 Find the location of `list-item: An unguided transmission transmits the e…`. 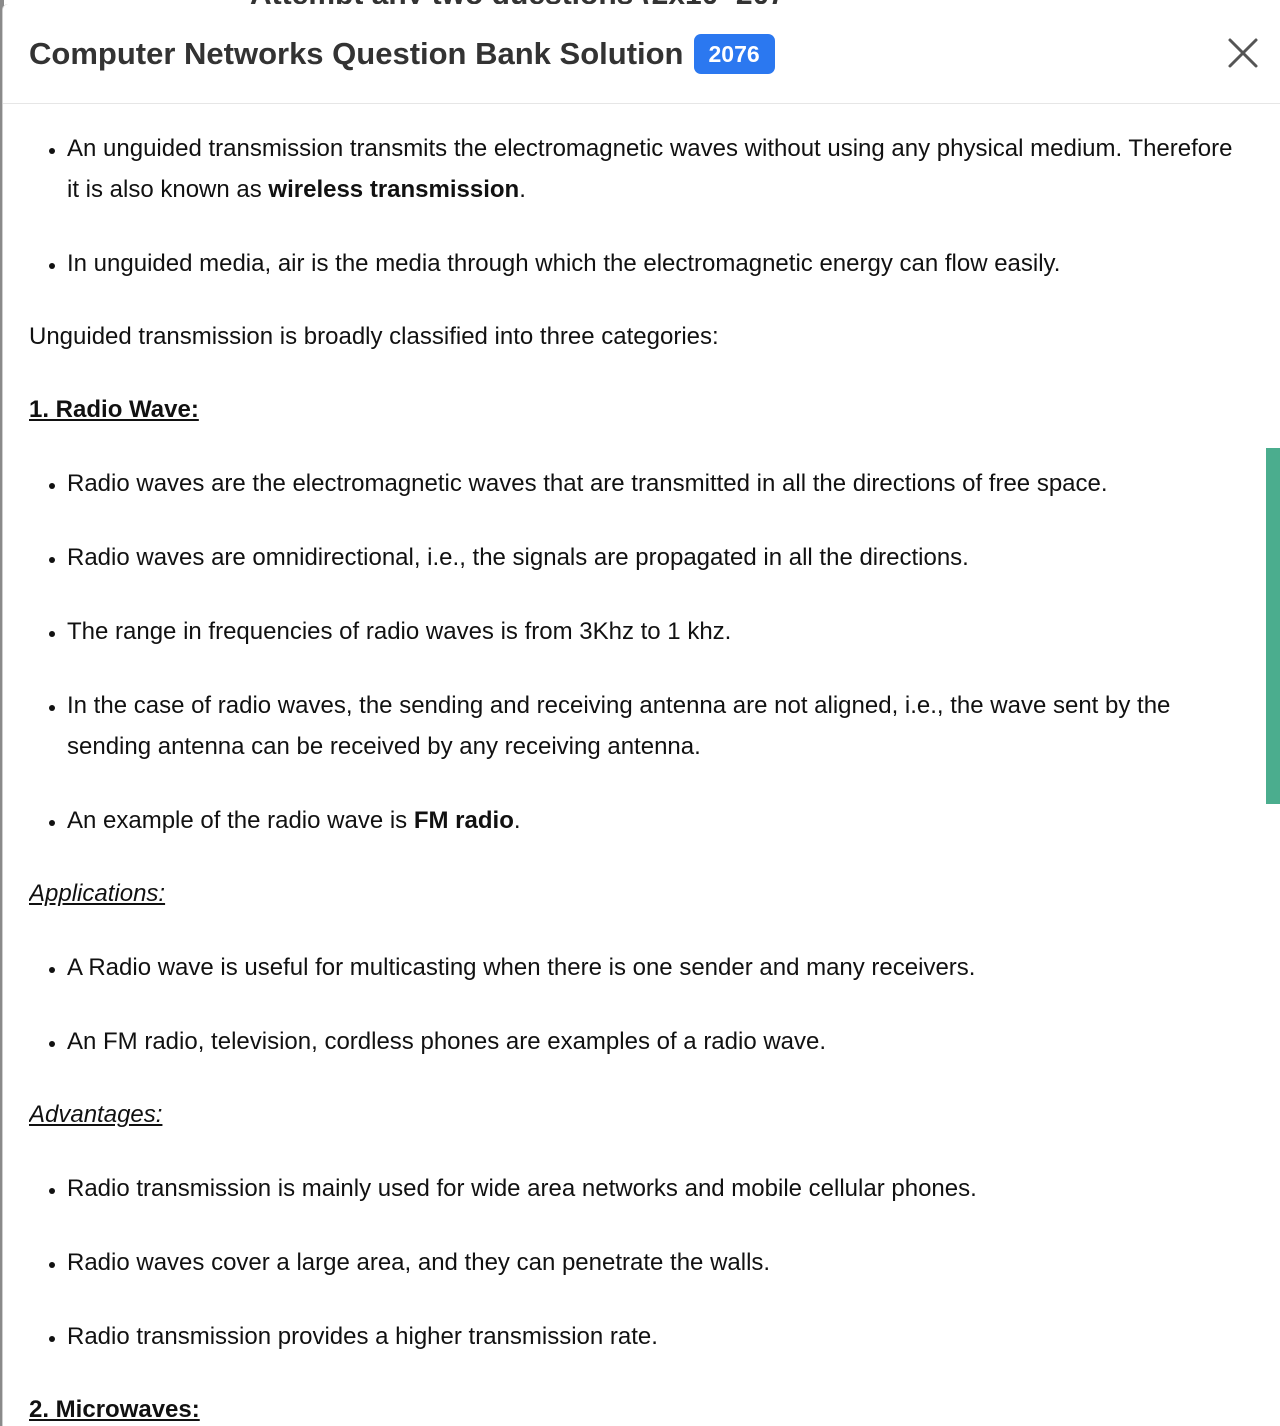

list-item: An unguided transmission transmits the e… is located at coordinates (658, 169).